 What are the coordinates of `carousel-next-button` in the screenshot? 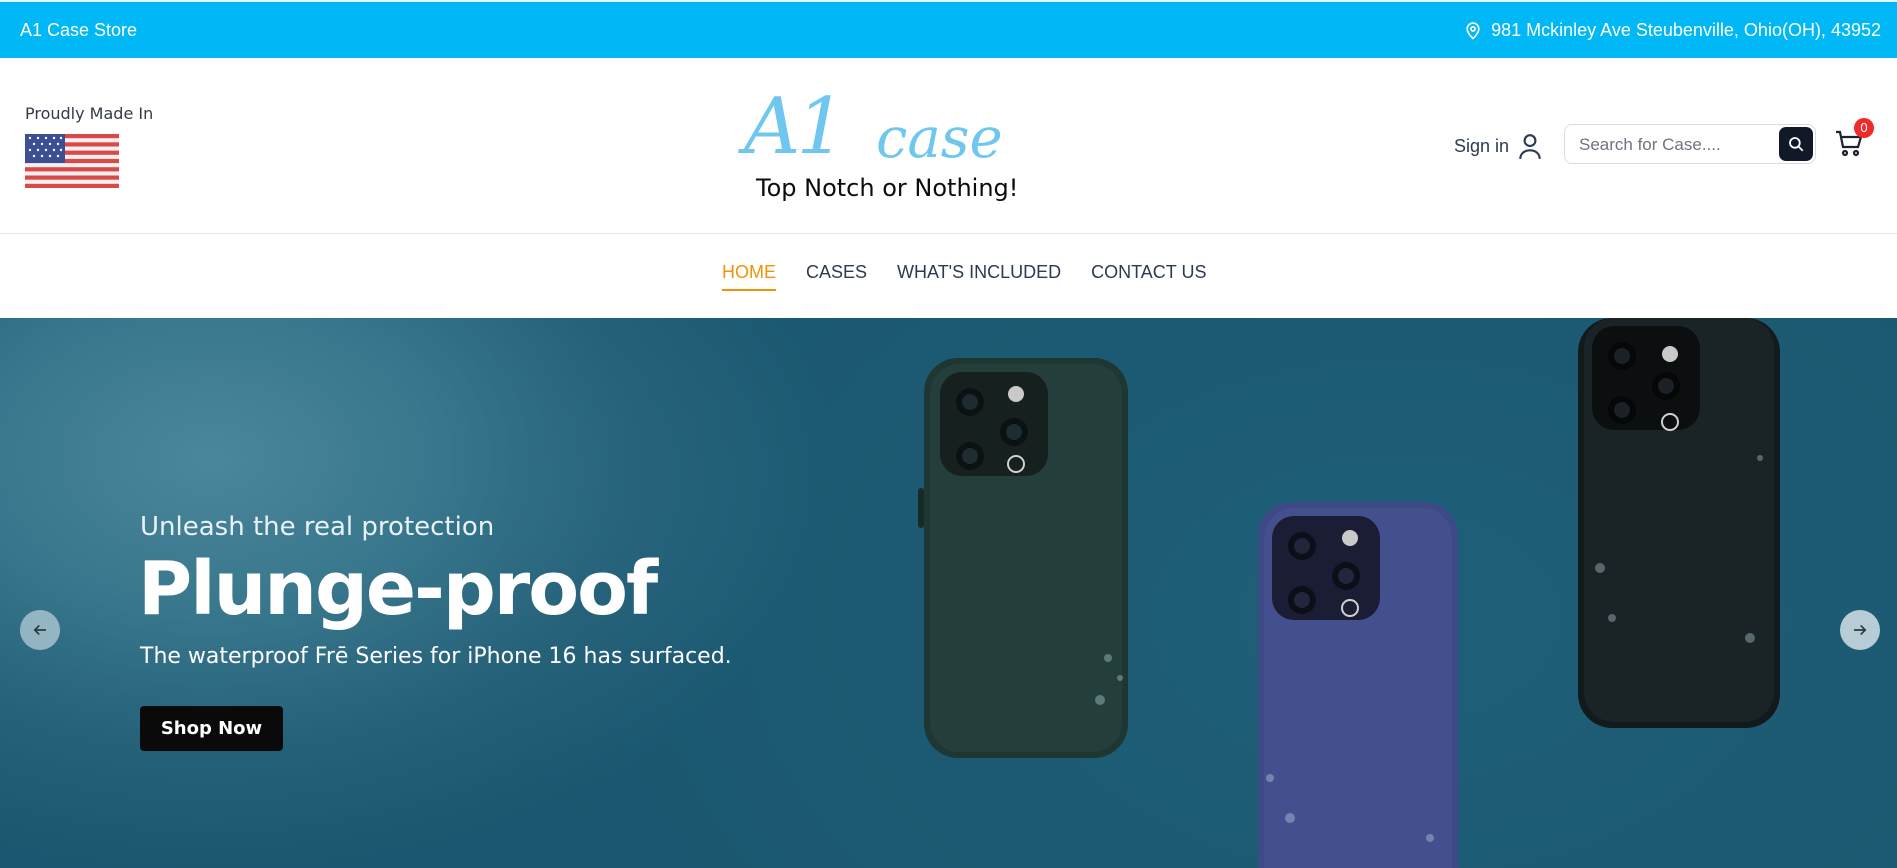 It's located at (1860, 630).